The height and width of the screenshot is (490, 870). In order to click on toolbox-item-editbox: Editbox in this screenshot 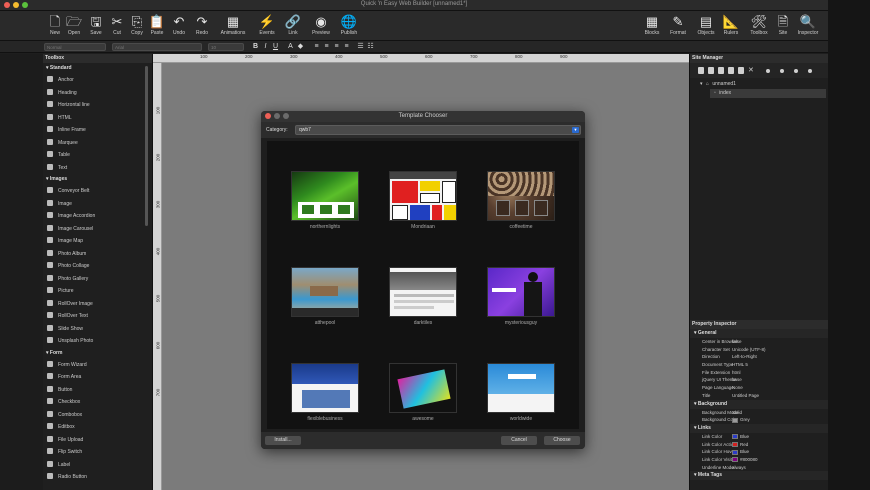, I will do `click(97, 427)`.